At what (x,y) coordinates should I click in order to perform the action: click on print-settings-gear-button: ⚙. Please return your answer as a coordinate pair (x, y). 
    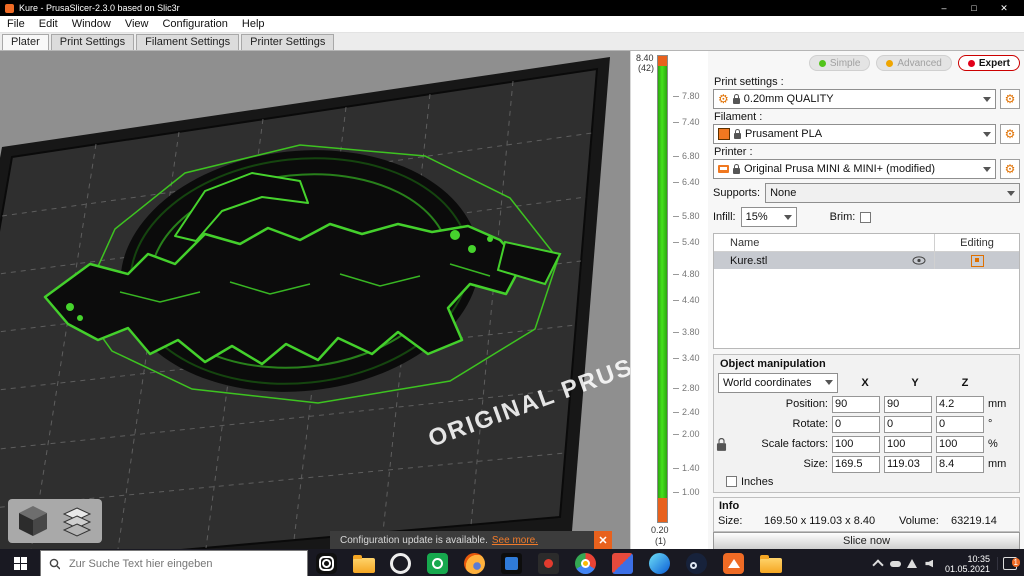
    Looking at the image, I should click on (1010, 99).